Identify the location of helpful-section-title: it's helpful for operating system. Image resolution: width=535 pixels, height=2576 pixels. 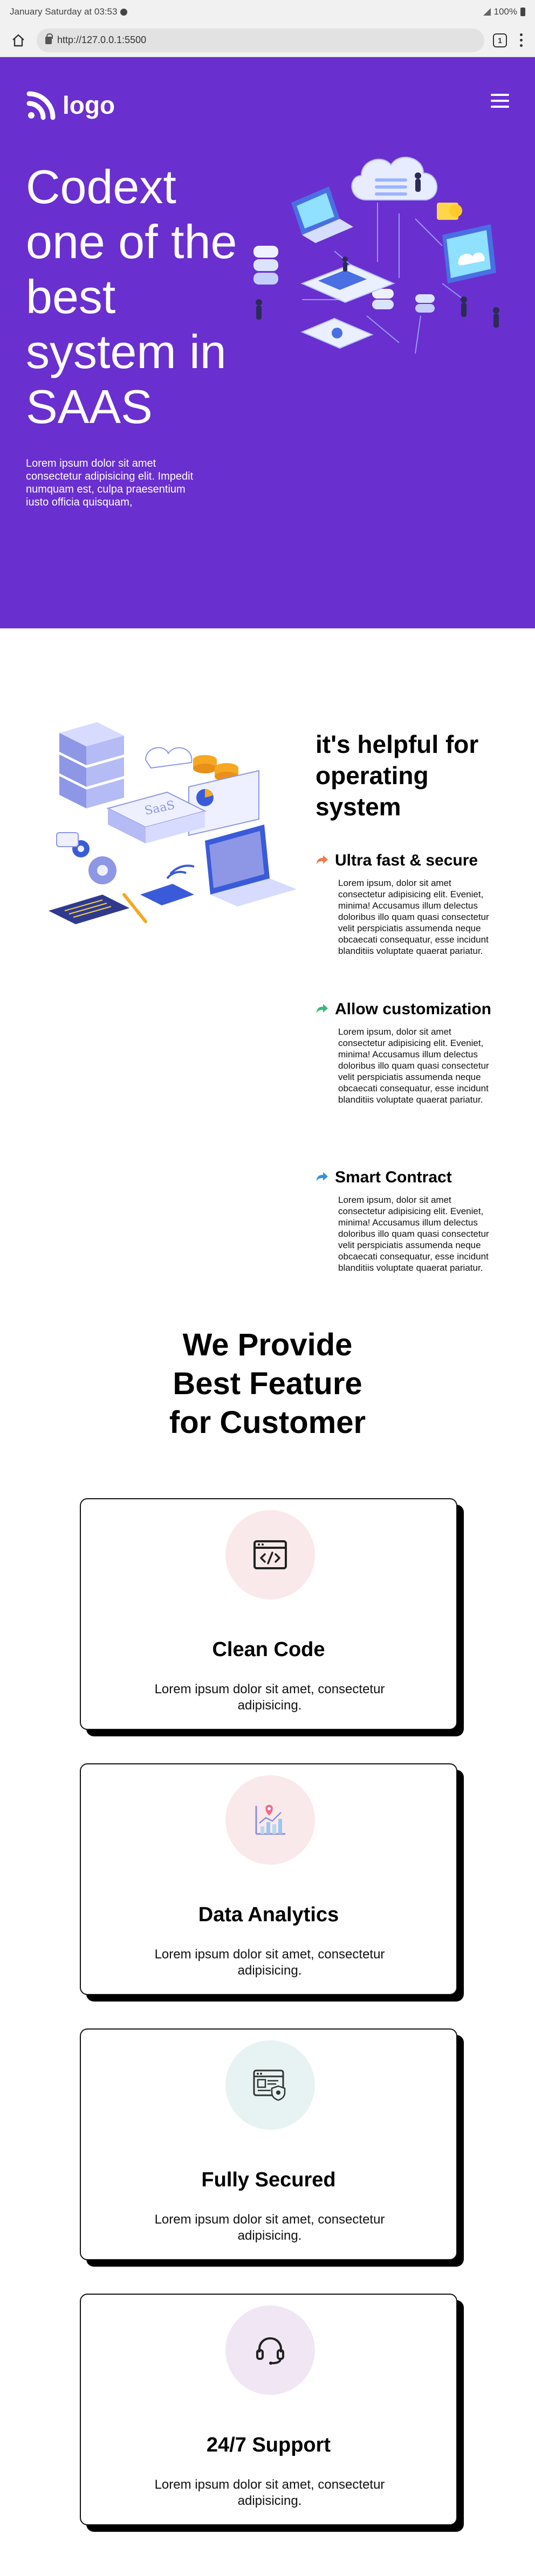
(397, 775).